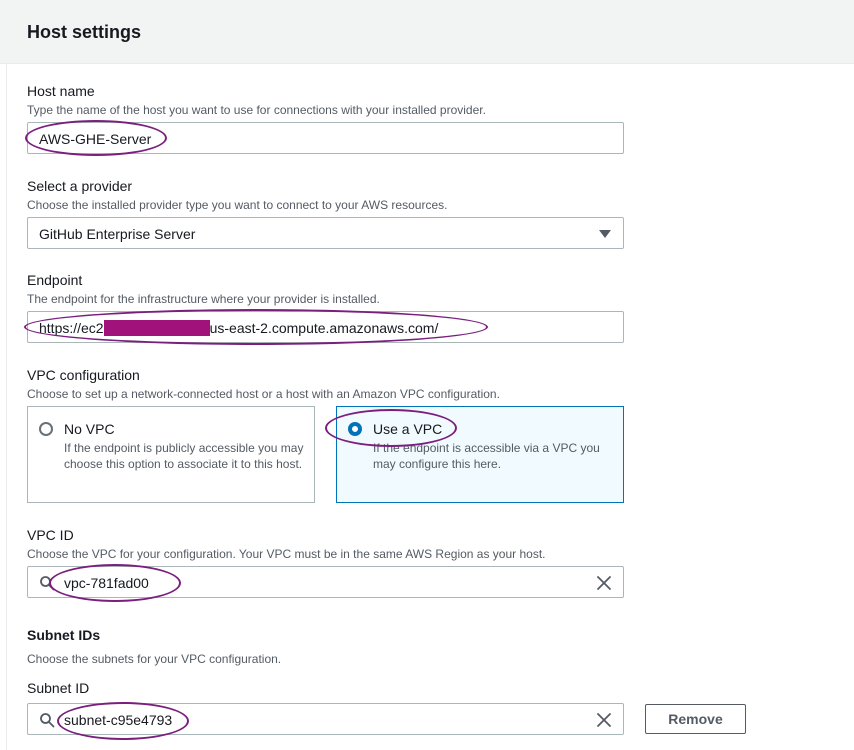 Image resolution: width=854 pixels, height=750 pixels. What do you see at coordinates (80, 186) in the screenshot?
I see `provider-label: Select a provider` at bounding box center [80, 186].